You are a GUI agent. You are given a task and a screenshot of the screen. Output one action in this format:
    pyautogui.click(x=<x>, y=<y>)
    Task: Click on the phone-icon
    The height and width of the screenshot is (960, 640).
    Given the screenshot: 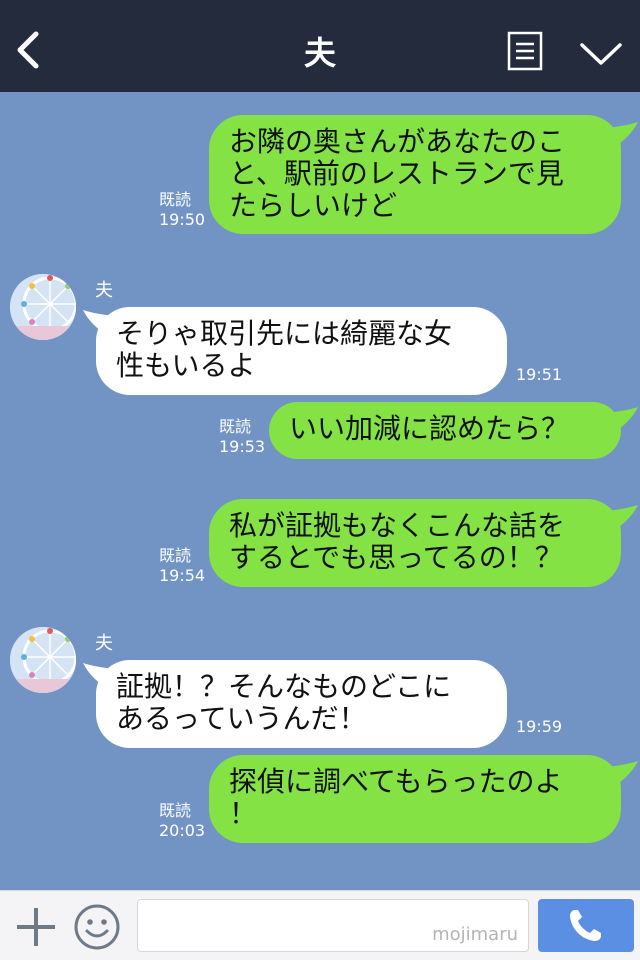 What is the action you would take?
    pyautogui.click(x=585, y=925)
    